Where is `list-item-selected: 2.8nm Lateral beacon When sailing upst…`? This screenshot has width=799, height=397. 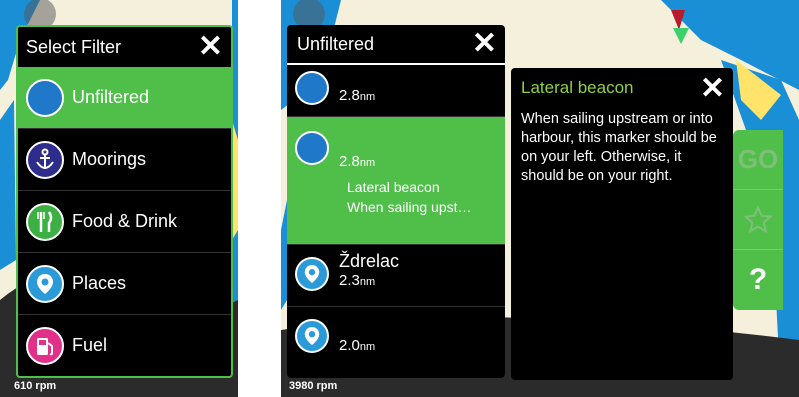
list-item-selected: 2.8nm Lateral beacon When sailing upst… is located at coordinates (396, 181).